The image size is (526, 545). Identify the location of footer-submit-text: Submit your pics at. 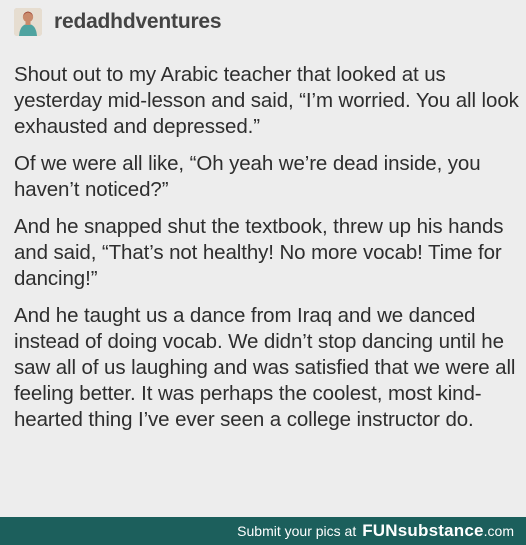
(297, 531).